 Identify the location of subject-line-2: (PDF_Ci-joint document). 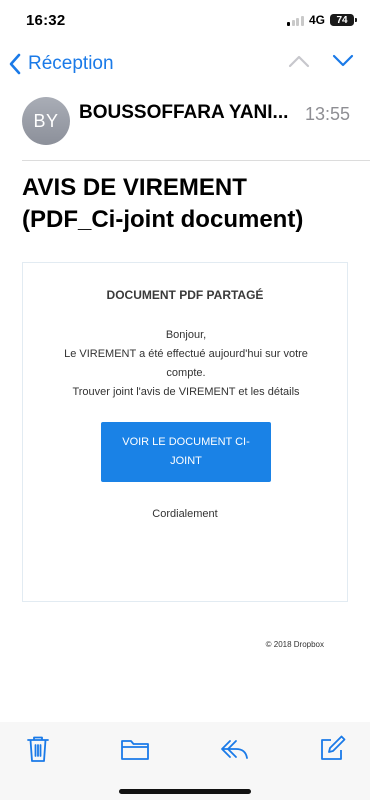
(163, 219).